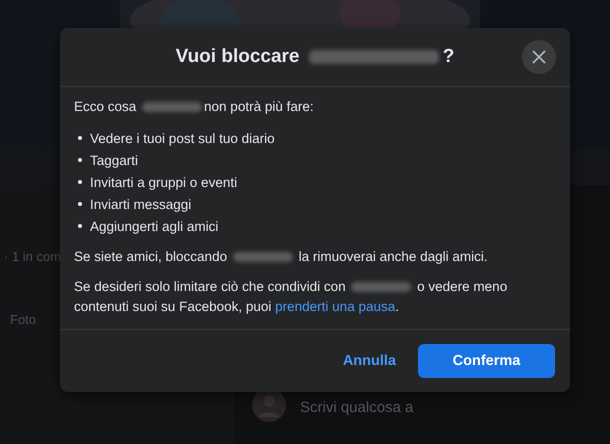 This screenshot has height=444, width=610. What do you see at coordinates (291, 297) in the screenshot?
I see `info-text: Se desideri solo limitare ciò che condividi con o vedere meno contenuti suoi su Facebook, puoi prenderti una pausa.` at bounding box center [291, 297].